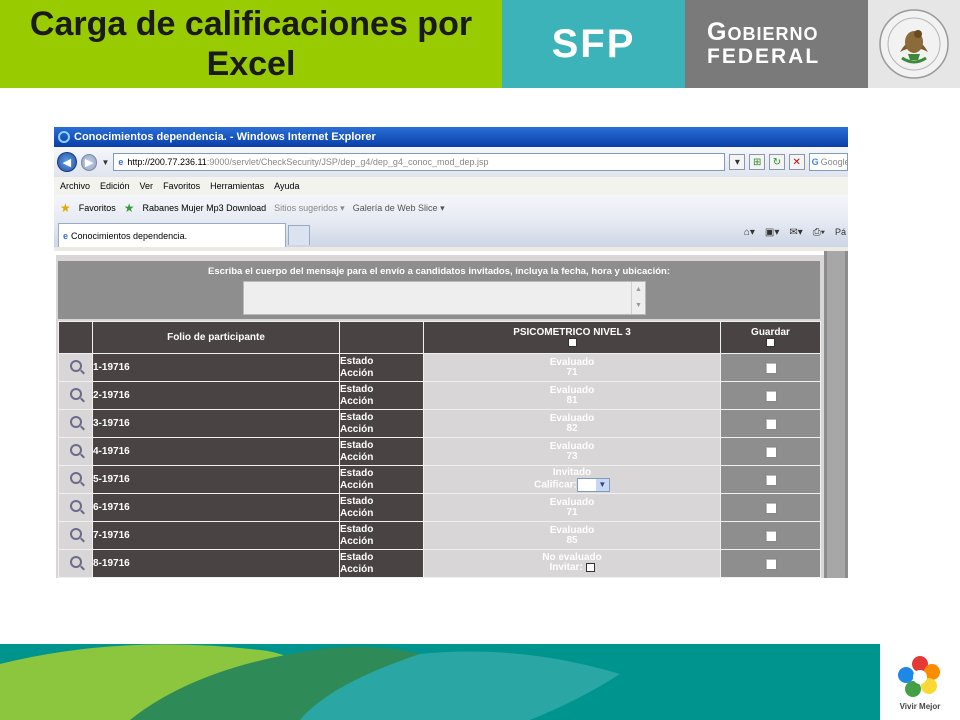  Describe the element at coordinates (834, 162) in the screenshot. I see `search-placeholder: Google` at that location.